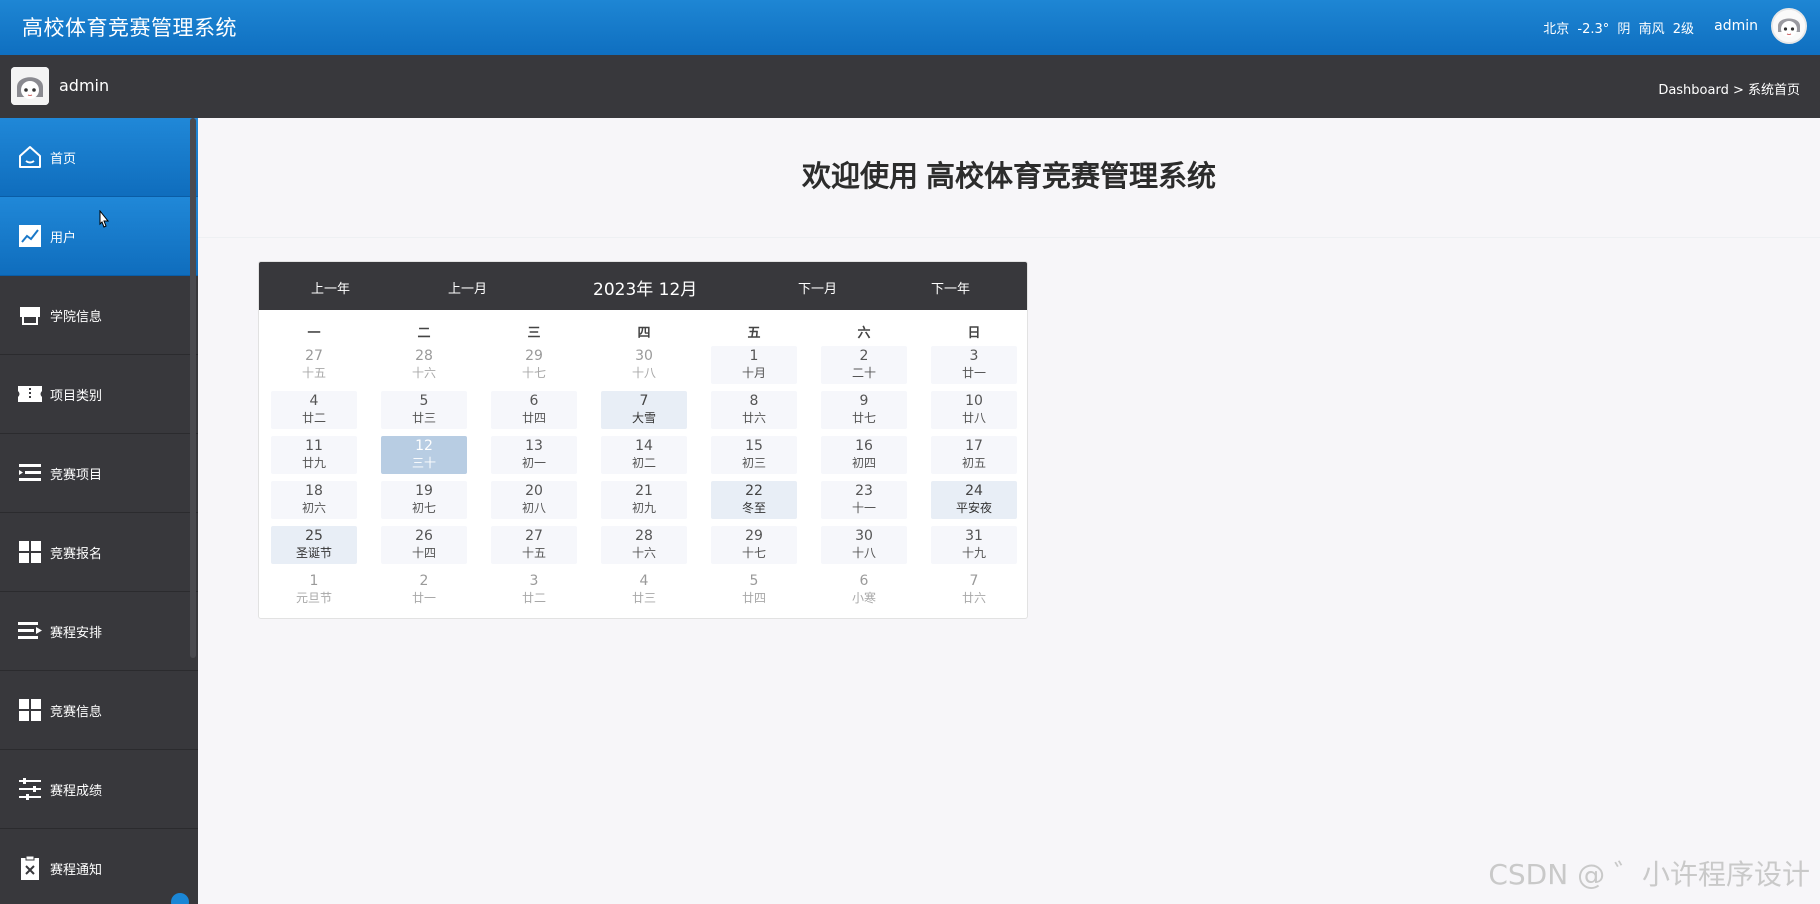  Describe the element at coordinates (1736, 26) in the screenshot. I see `header-username: admin` at that location.